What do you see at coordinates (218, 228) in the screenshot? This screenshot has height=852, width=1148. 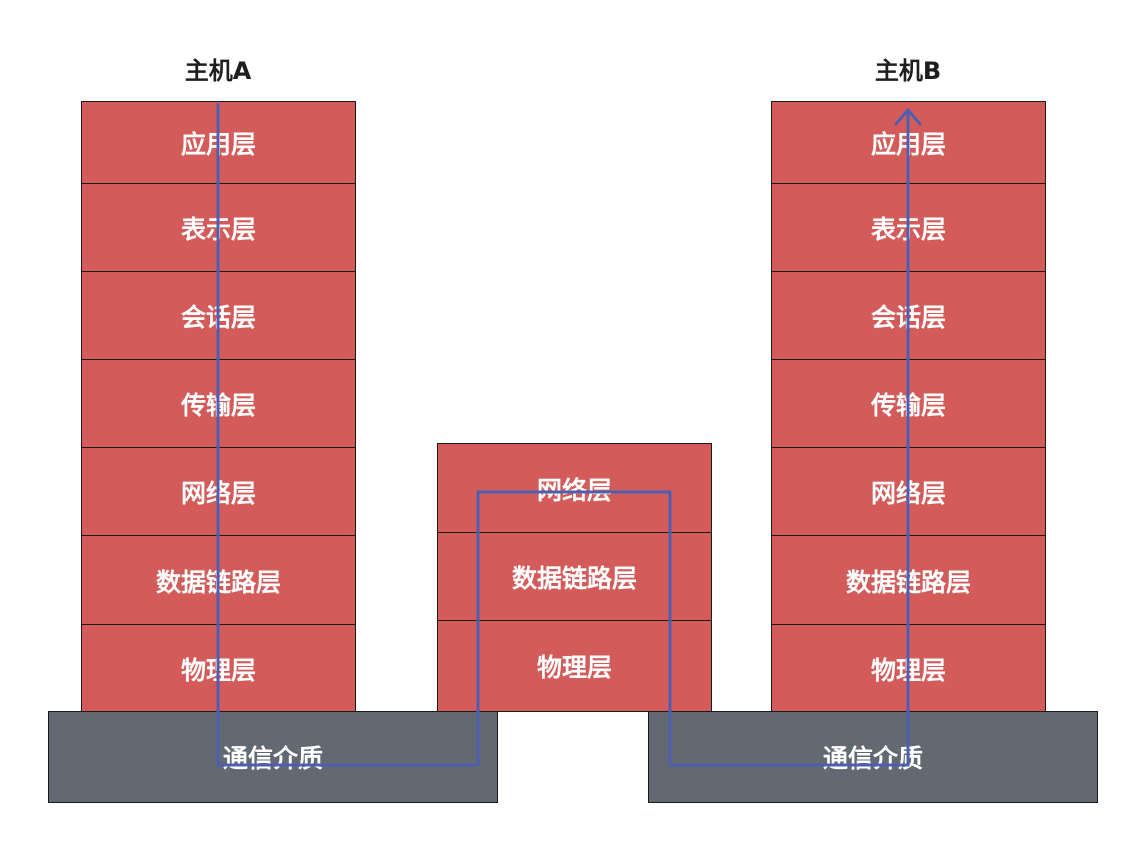 I see `host-a-presentation-layer: 表示层` at bounding box center [218, 228].